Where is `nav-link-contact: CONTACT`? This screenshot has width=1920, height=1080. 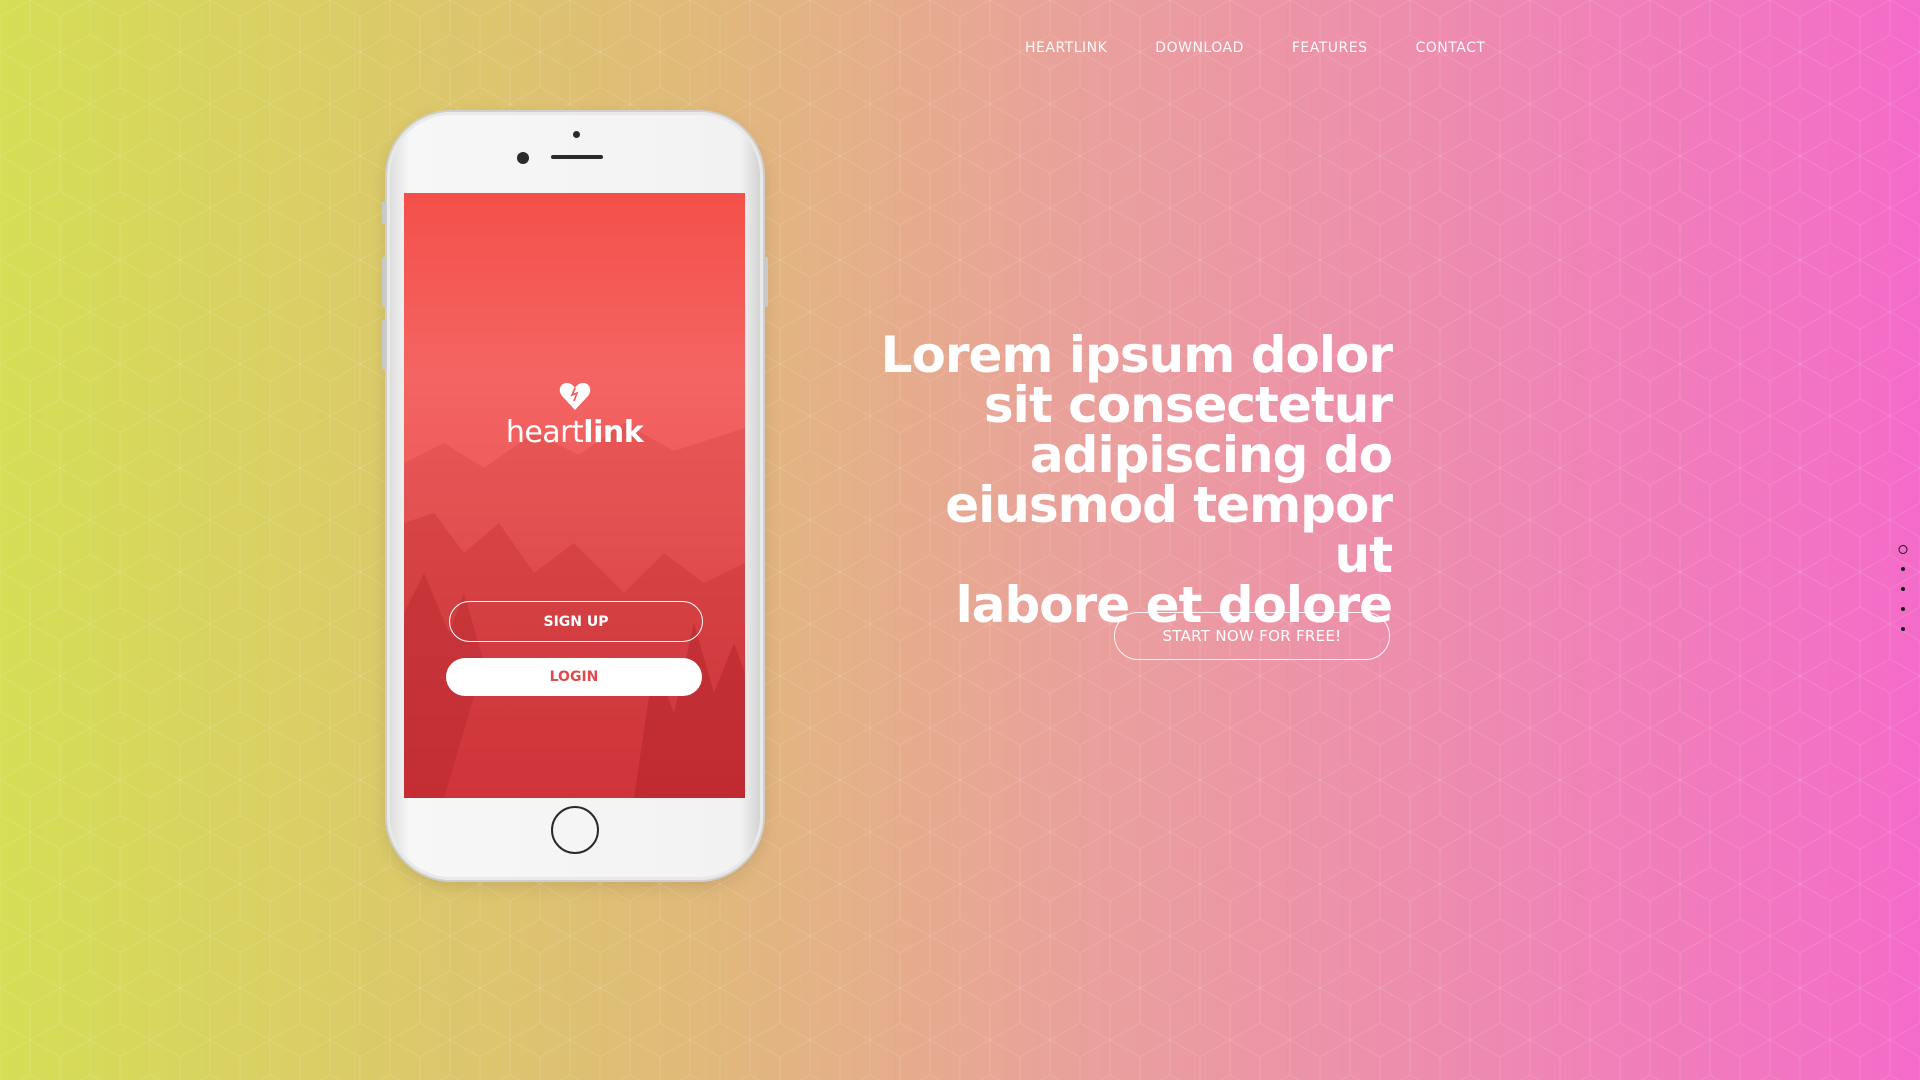 nav-link-contact: CONTACT is located at coordinates (1451, 48).